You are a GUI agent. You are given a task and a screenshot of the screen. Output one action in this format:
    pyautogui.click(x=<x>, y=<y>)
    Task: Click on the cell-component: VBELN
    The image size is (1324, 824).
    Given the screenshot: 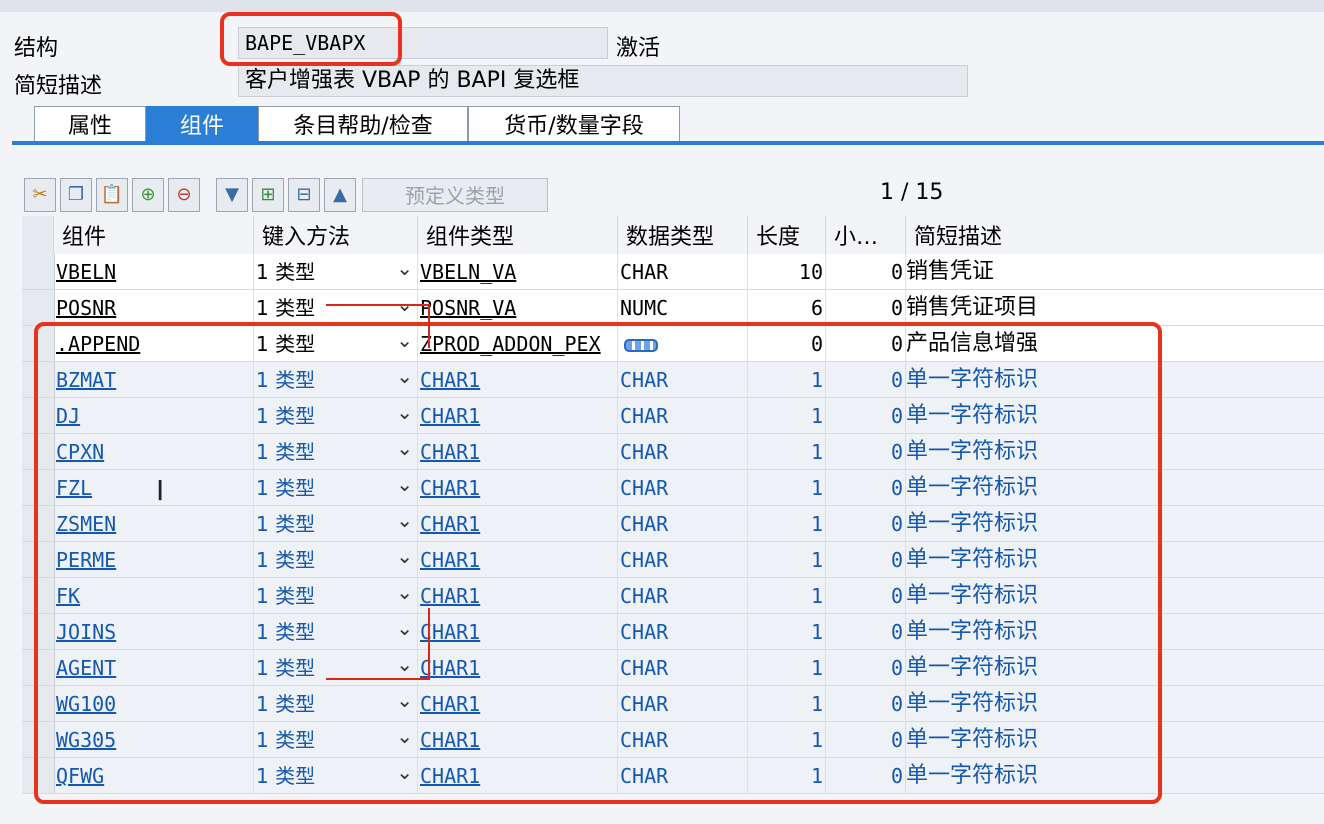 What is the action you would take?
    pyautogui.click(x=154, y=271)
    